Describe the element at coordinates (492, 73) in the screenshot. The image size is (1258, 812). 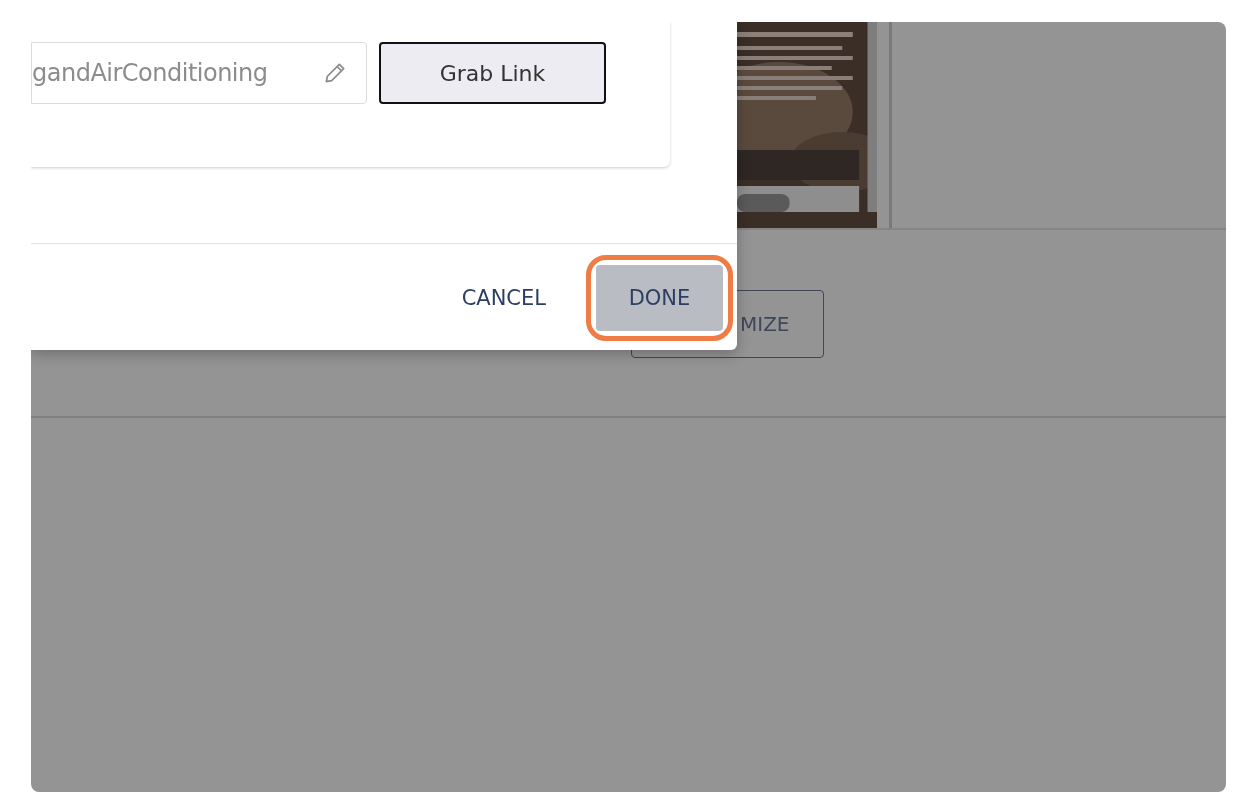
I see `grab-link-button: Grab Link` at that location.